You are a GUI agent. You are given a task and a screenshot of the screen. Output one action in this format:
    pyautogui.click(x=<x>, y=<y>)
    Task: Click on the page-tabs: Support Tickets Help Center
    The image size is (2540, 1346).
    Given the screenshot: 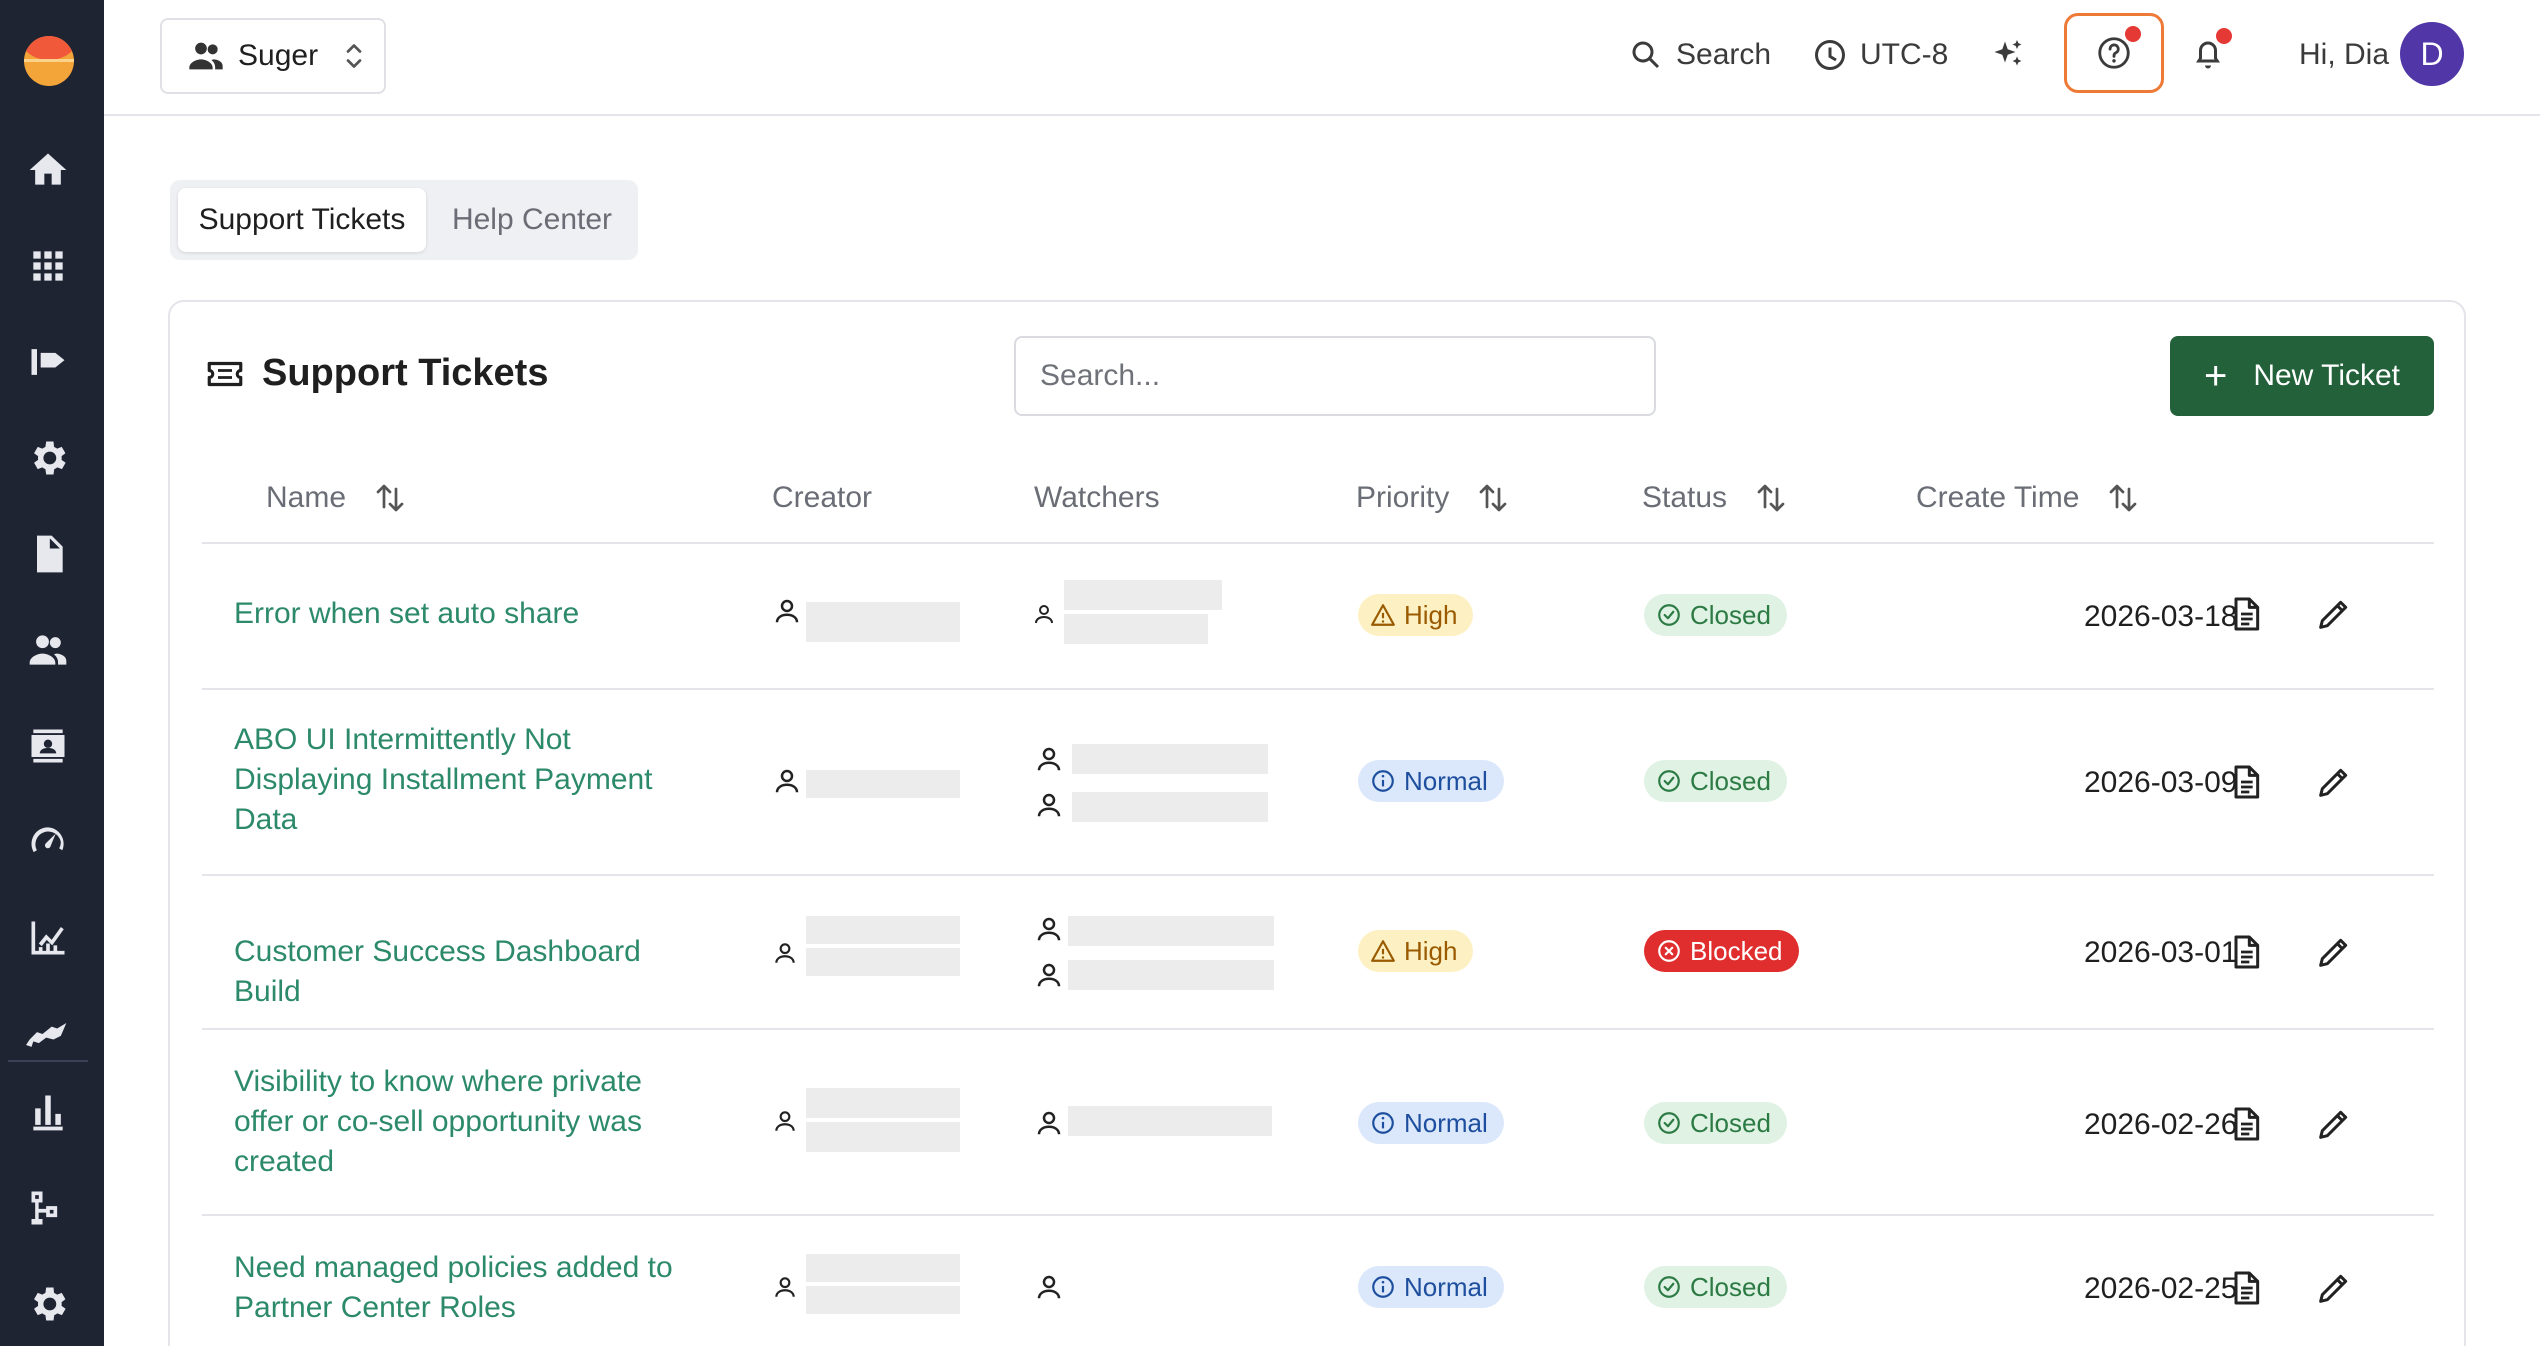 What is the action you would take?
    pyautogui.click(x=404, y=220)
    